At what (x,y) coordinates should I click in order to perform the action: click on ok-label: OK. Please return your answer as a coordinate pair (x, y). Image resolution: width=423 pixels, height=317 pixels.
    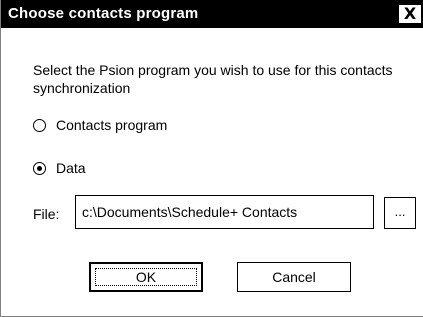
    Looking at the image, I should click on (146, 277).